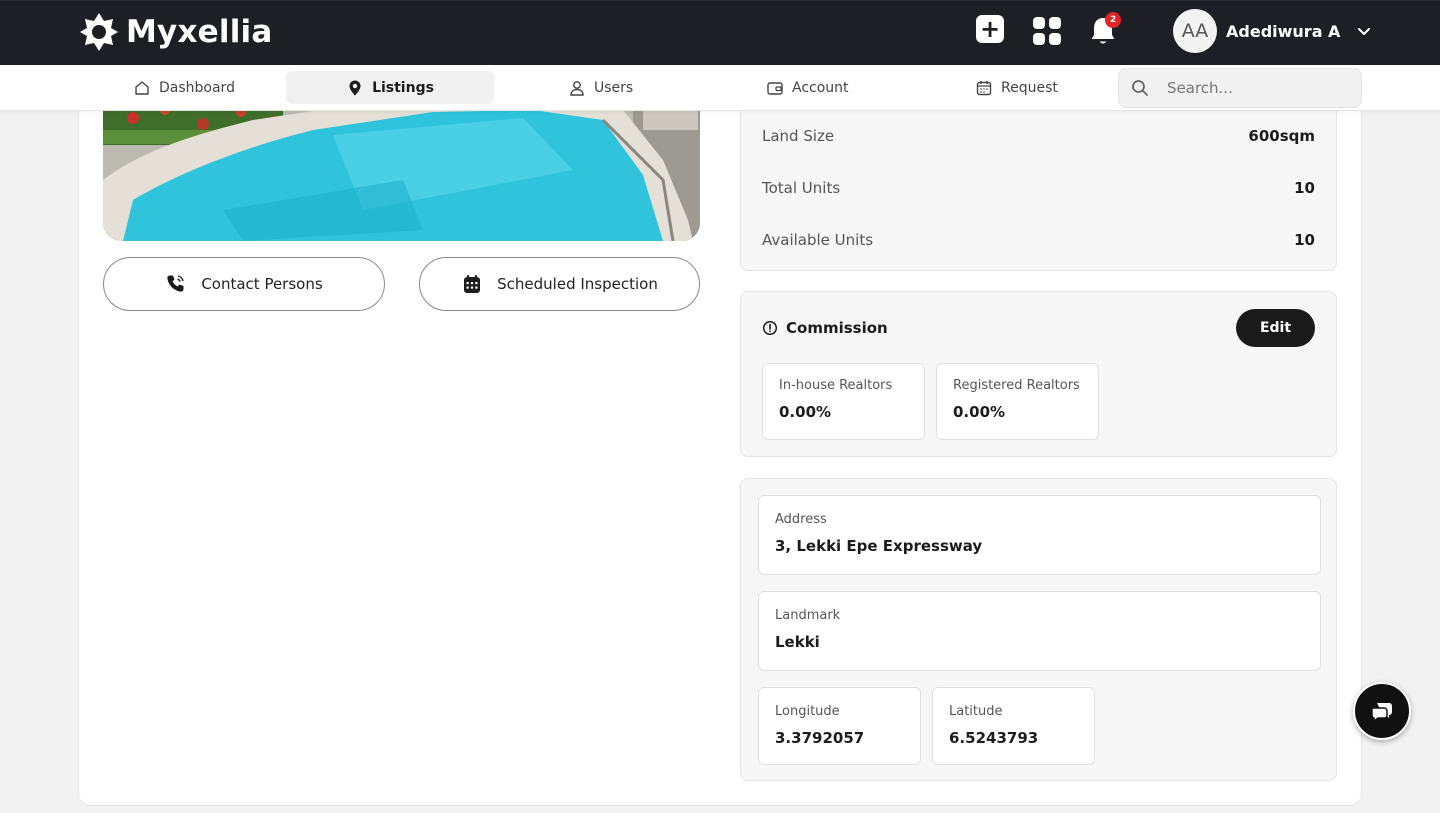  I want to click on notifications-button: 2, so click(1105, 29).